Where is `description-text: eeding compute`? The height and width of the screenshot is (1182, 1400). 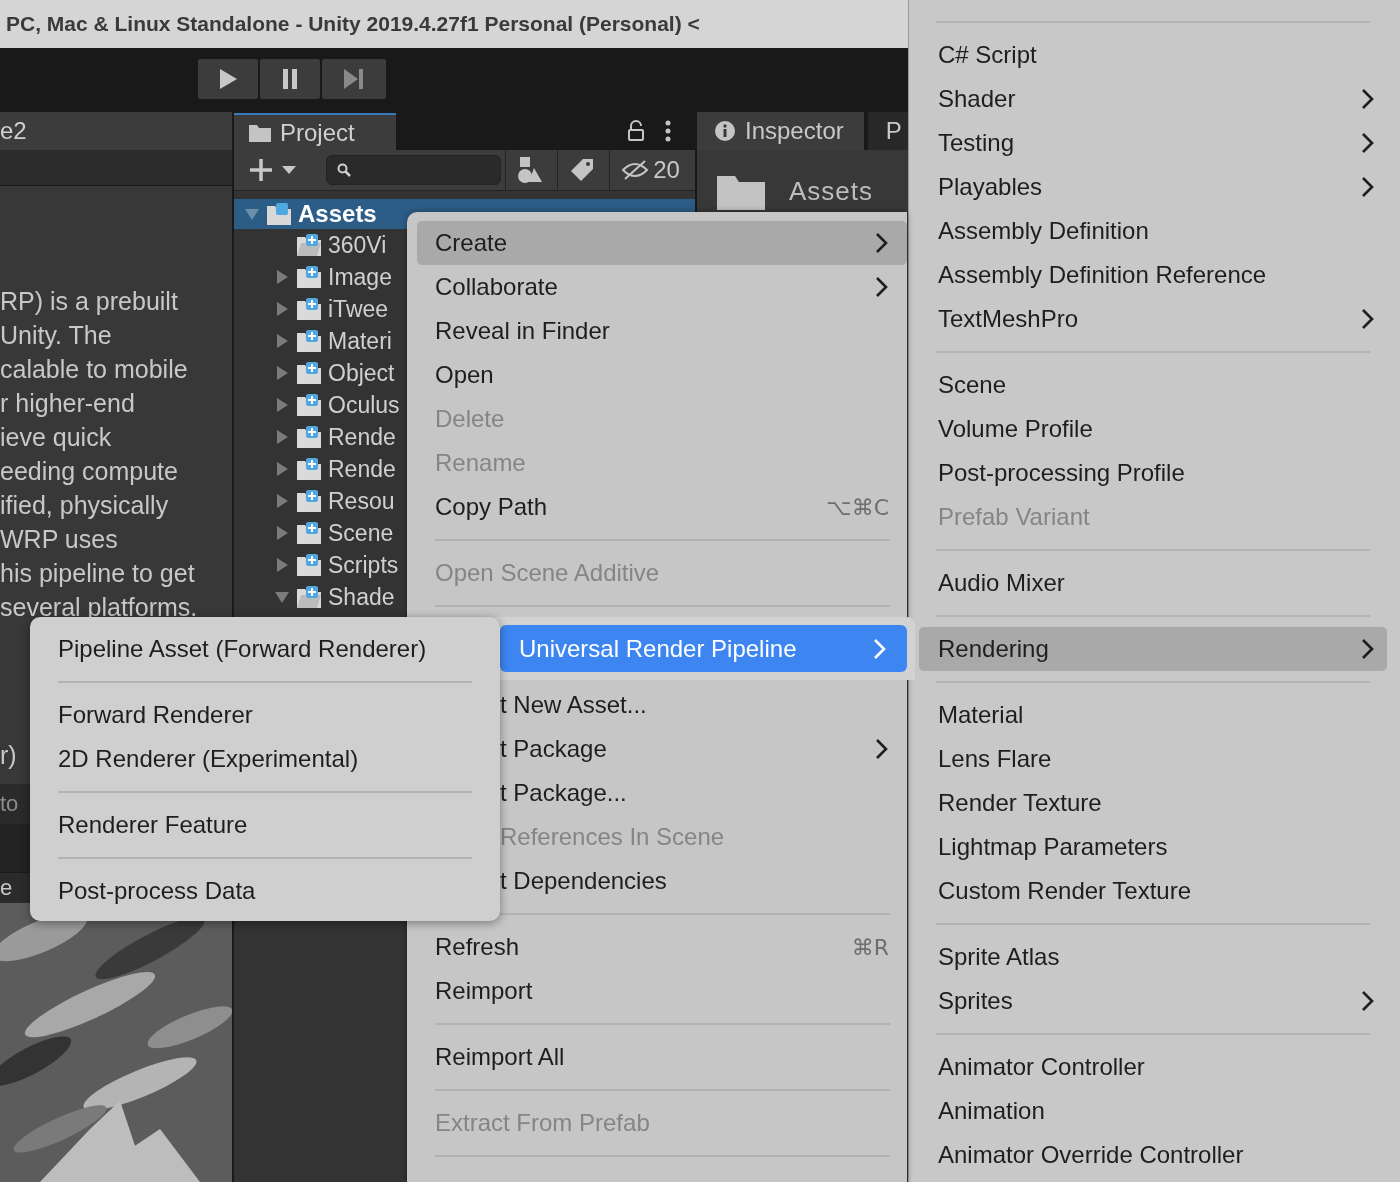
description-text: eeding compute is located at coordinates (89, 471).